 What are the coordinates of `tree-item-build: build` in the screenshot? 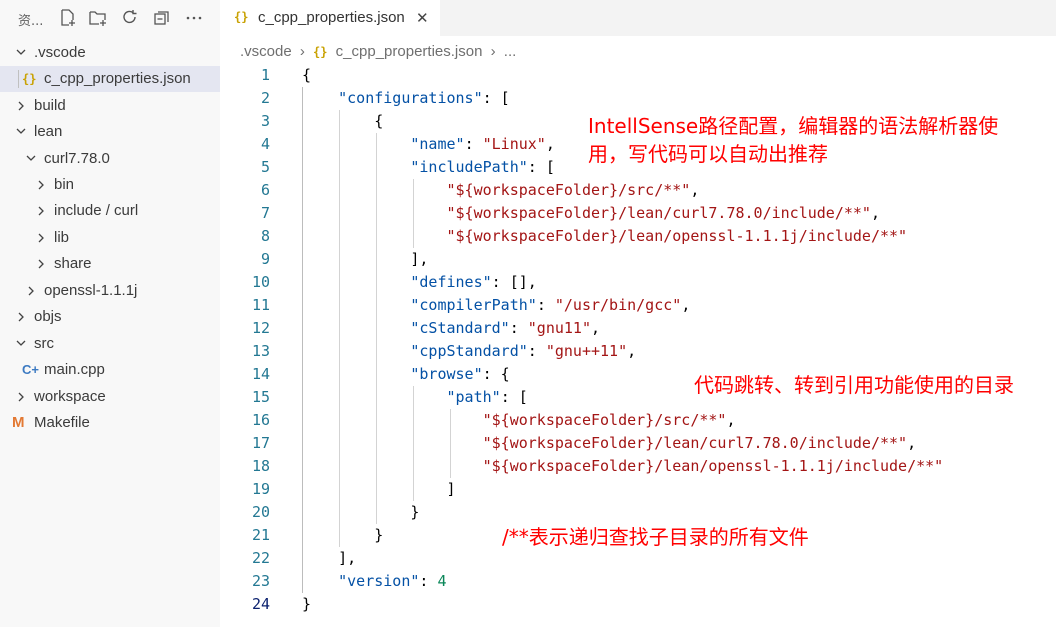 It's located at (110, 106).